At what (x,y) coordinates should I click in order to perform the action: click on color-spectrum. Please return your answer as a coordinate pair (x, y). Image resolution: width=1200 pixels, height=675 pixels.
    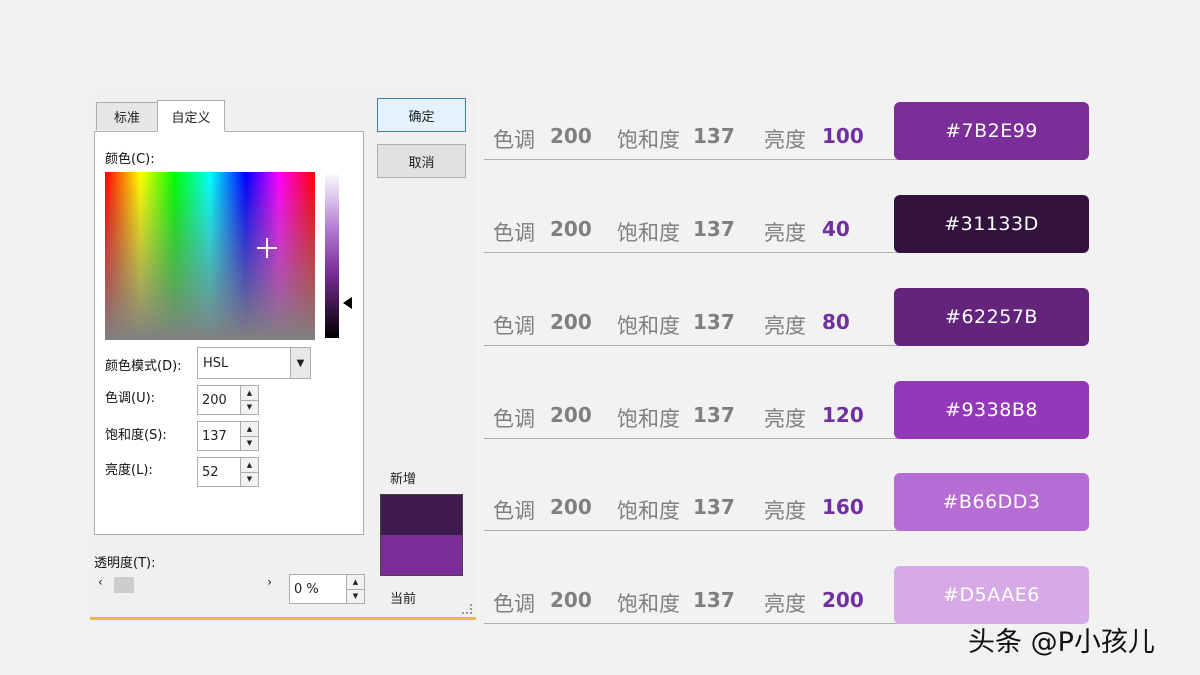
    Looking at the image, I should click on (210, 256).